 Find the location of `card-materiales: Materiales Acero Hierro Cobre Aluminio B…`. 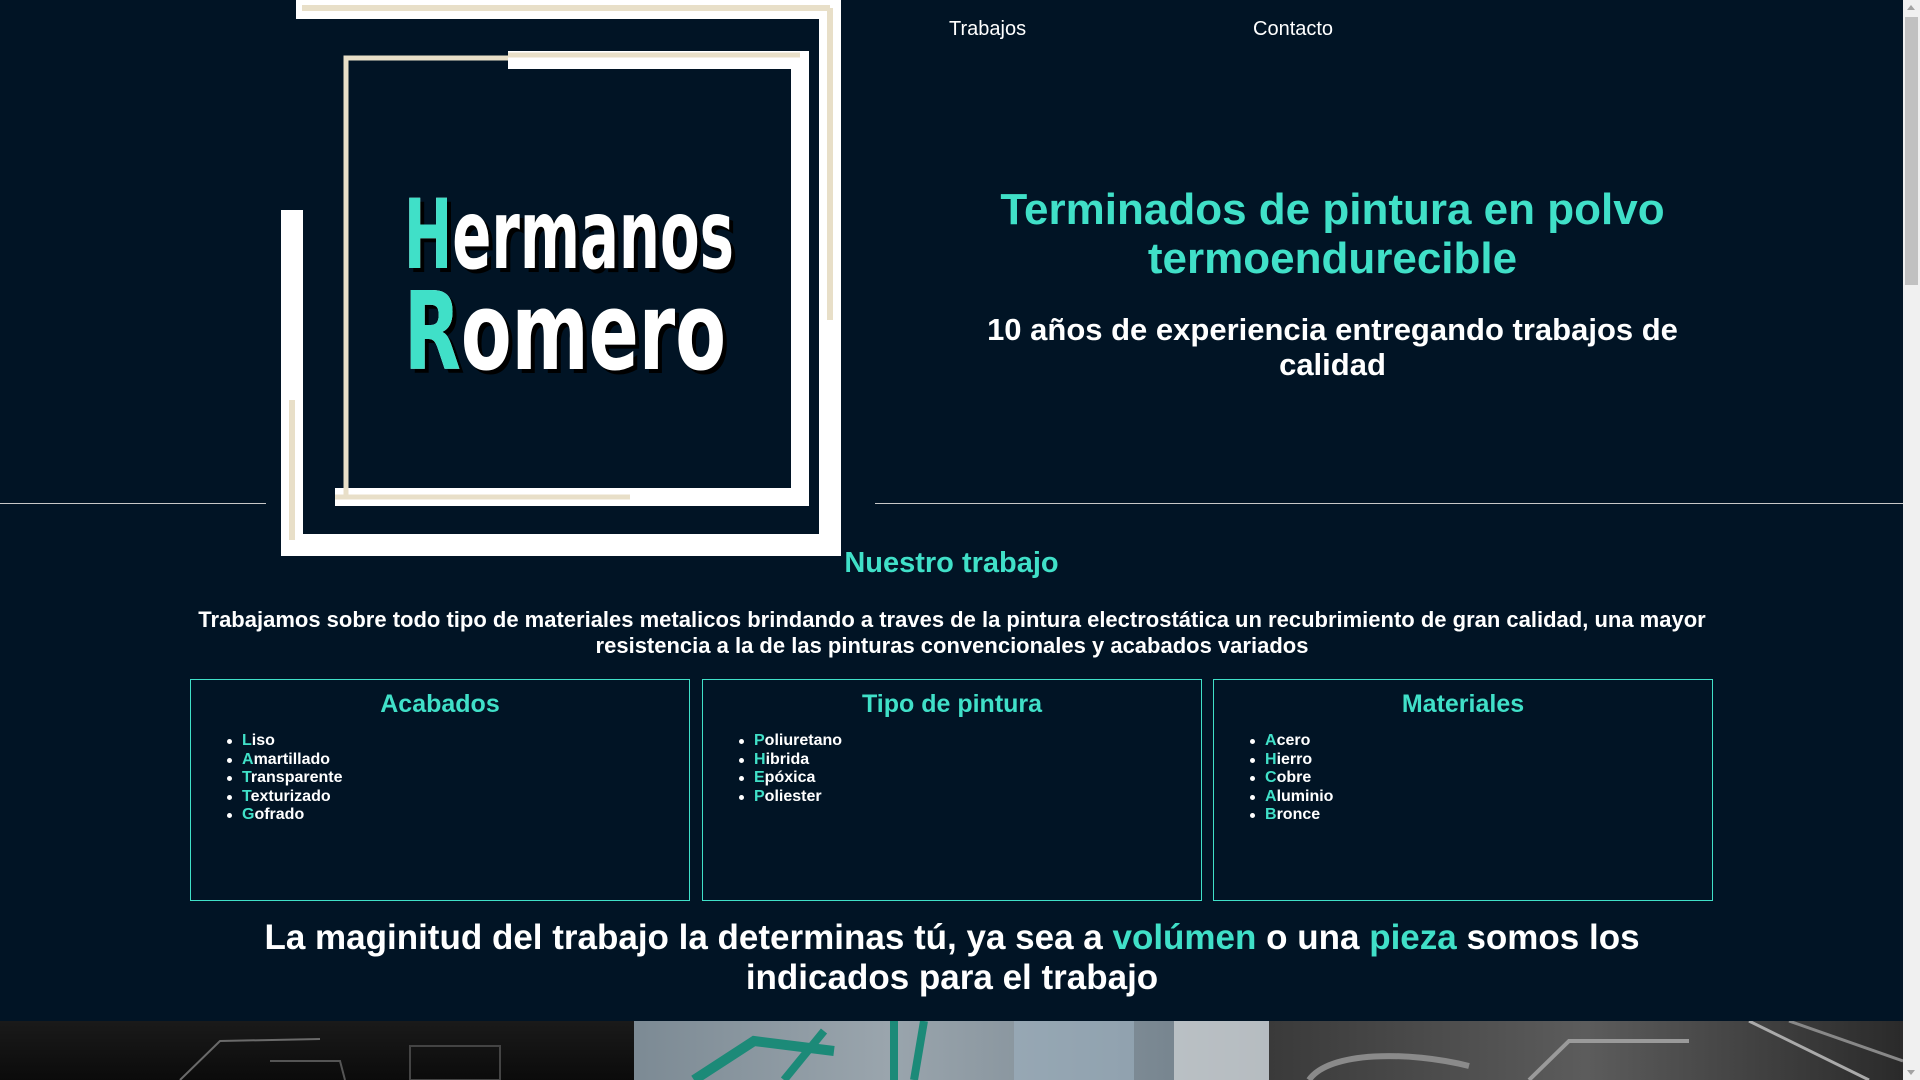

card-materiales: Materiales Acero Hierro Cobre Aluminio B… is located at coordinates (1463, 790).